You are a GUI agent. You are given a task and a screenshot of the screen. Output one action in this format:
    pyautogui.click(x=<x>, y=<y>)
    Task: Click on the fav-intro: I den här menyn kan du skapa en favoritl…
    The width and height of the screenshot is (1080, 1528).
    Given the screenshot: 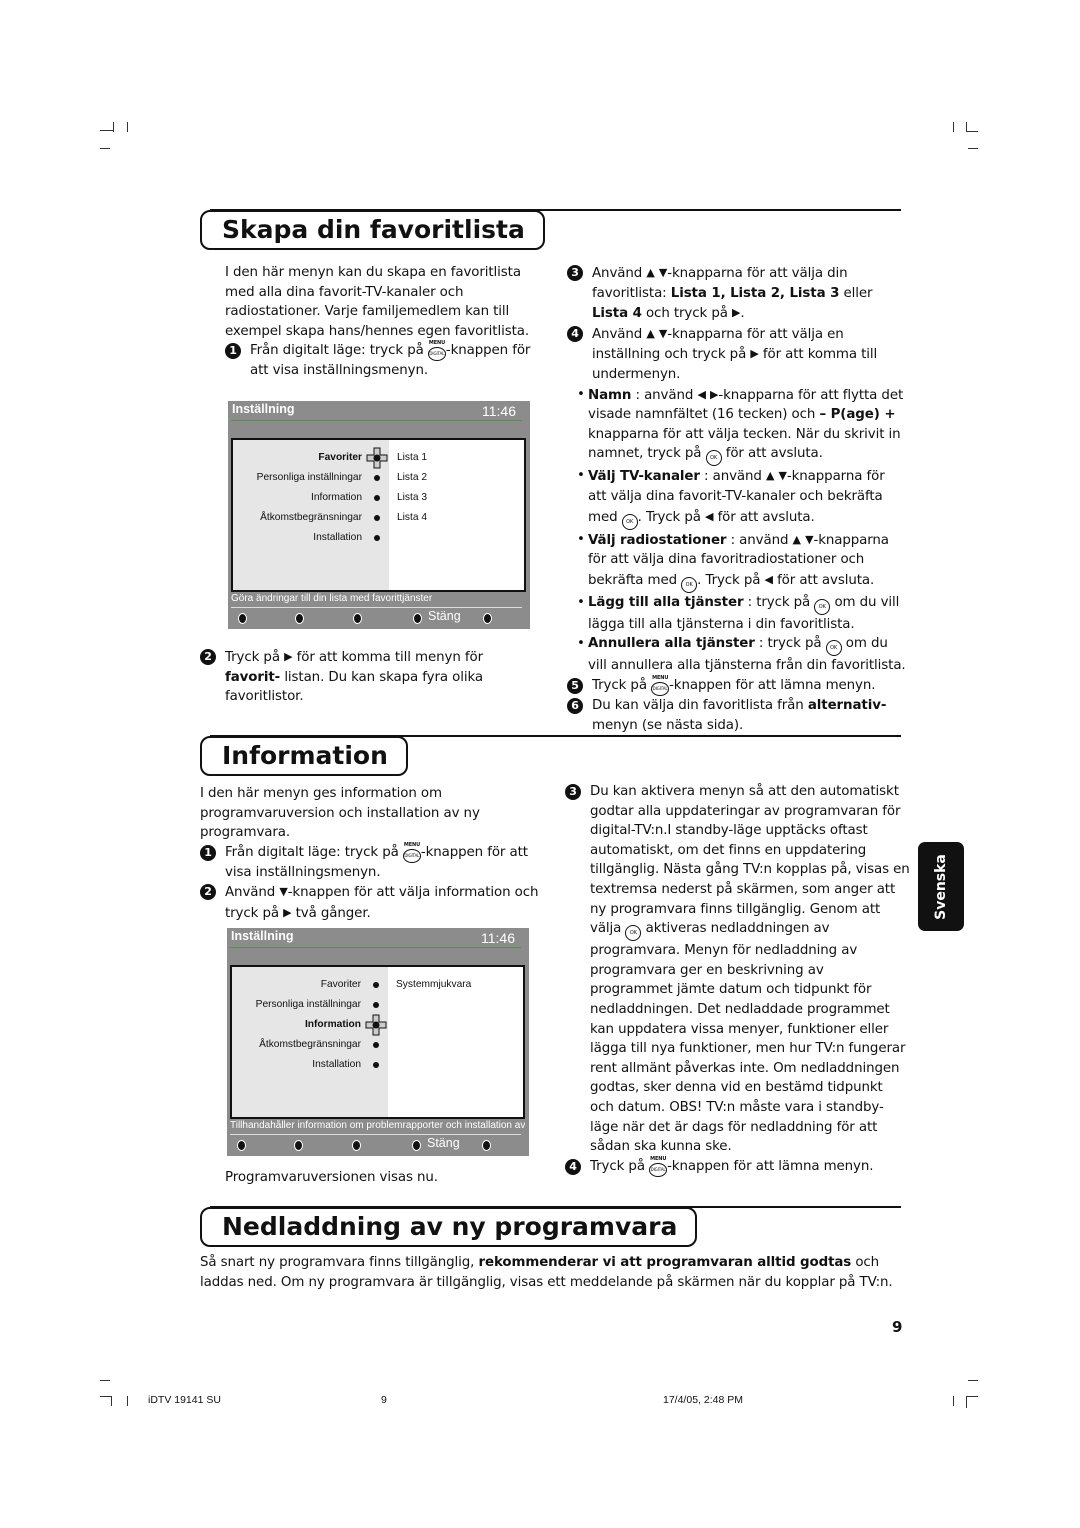 What is the action you would take?
    pyautogui.click(x=387, y=322)
    